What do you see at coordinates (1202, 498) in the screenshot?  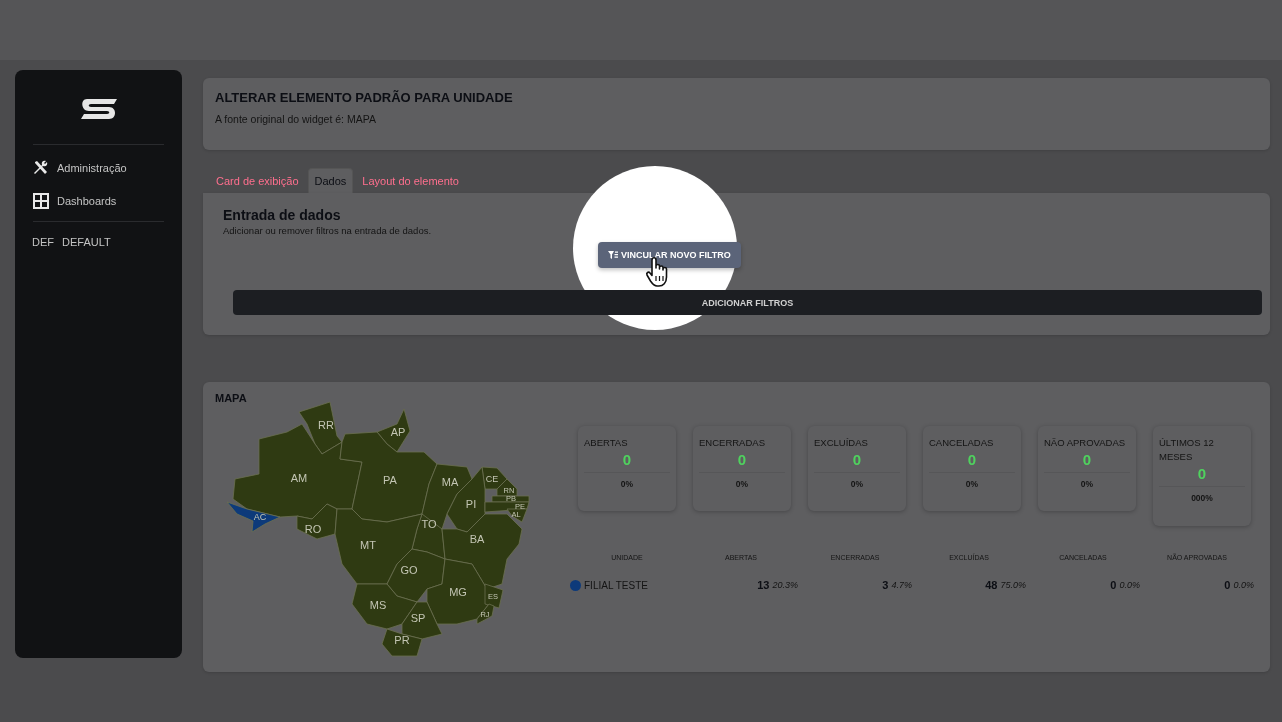 I see `stat-percent: 000%` at bounding box center [1202, 498].